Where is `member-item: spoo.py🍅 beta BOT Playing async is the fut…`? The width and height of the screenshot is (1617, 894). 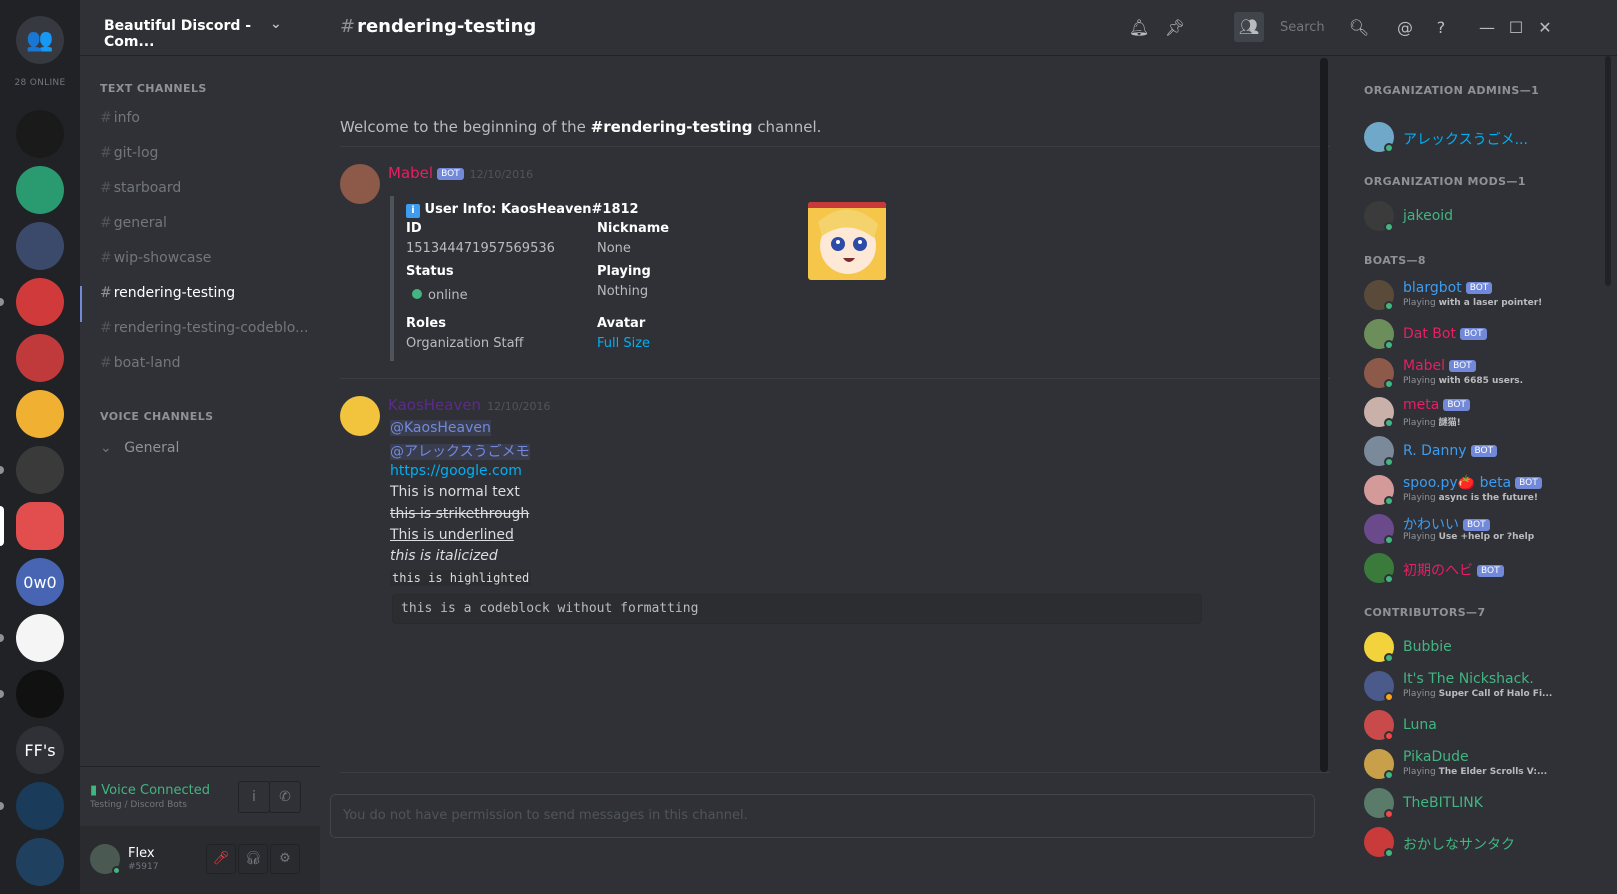 member-item: spoo.py🍅 beta BOT Playing async is the fut… is located at coordinates (1484, 491).